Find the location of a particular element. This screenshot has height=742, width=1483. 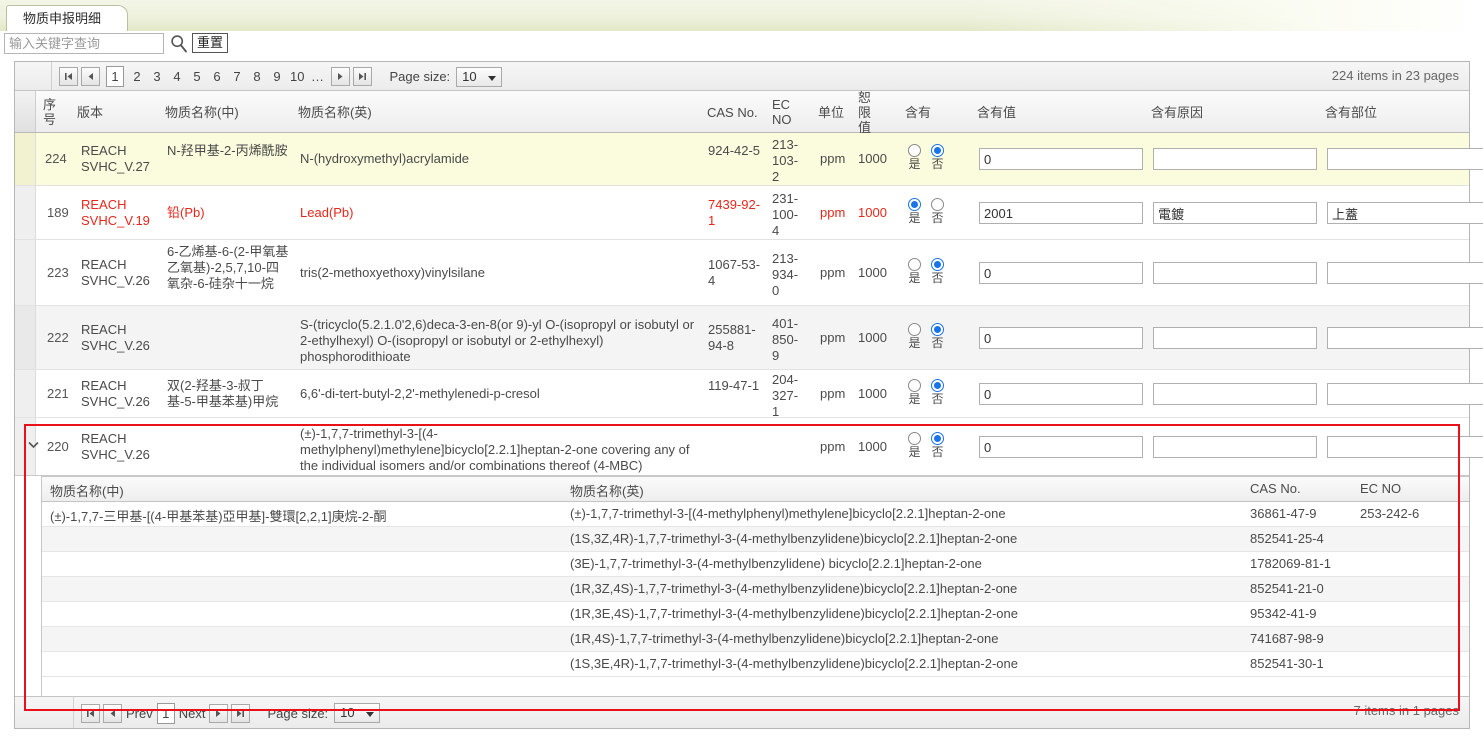

pager-first-button is located at coordinates (68, 76).